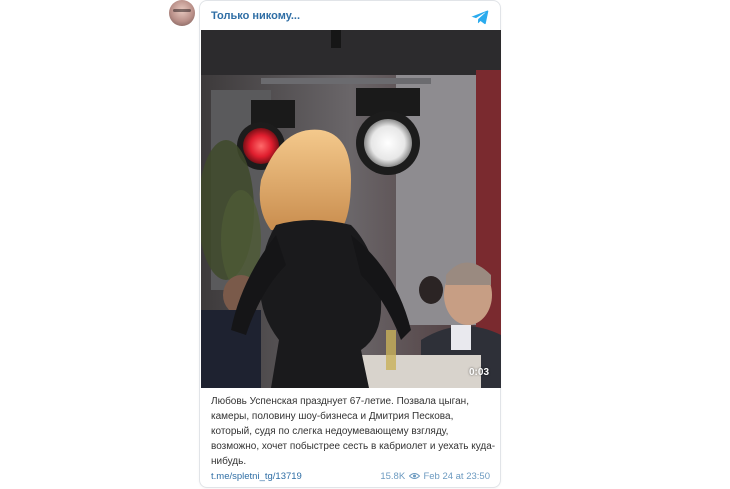 Image resolution: width=730 pixels, height=489 pixels. What do you see at coordinates (480, 17) in the screenshot?
I see `telegram-icon` at bounding box center [480, 17].